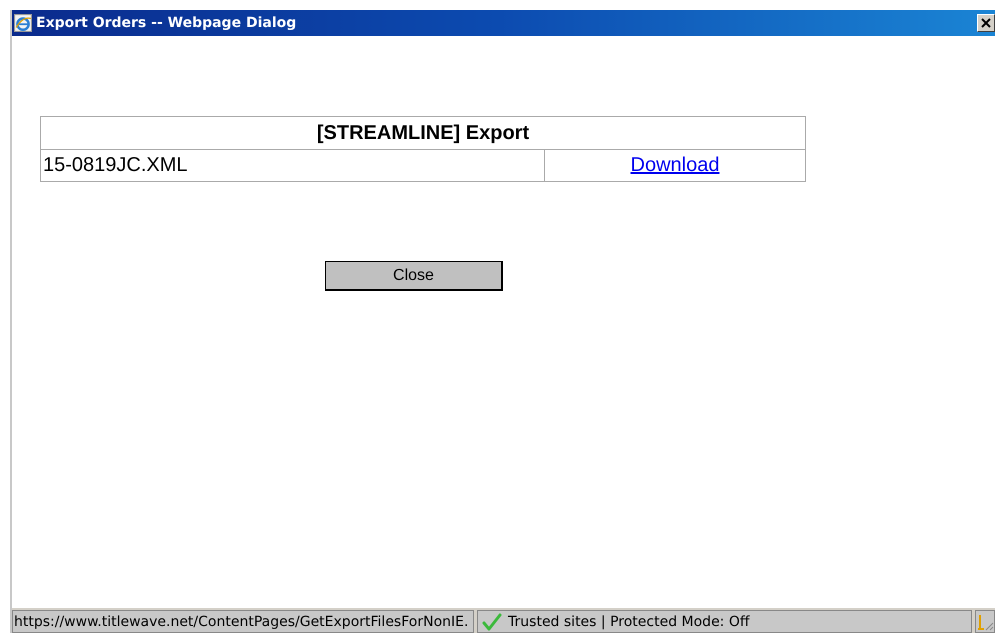 This screenshot has height=633, width=995. Describe the element at coordinates (167, 23) in the screenshot. I see `window-title: Export Orders -- Webpage Dialog` at that location.